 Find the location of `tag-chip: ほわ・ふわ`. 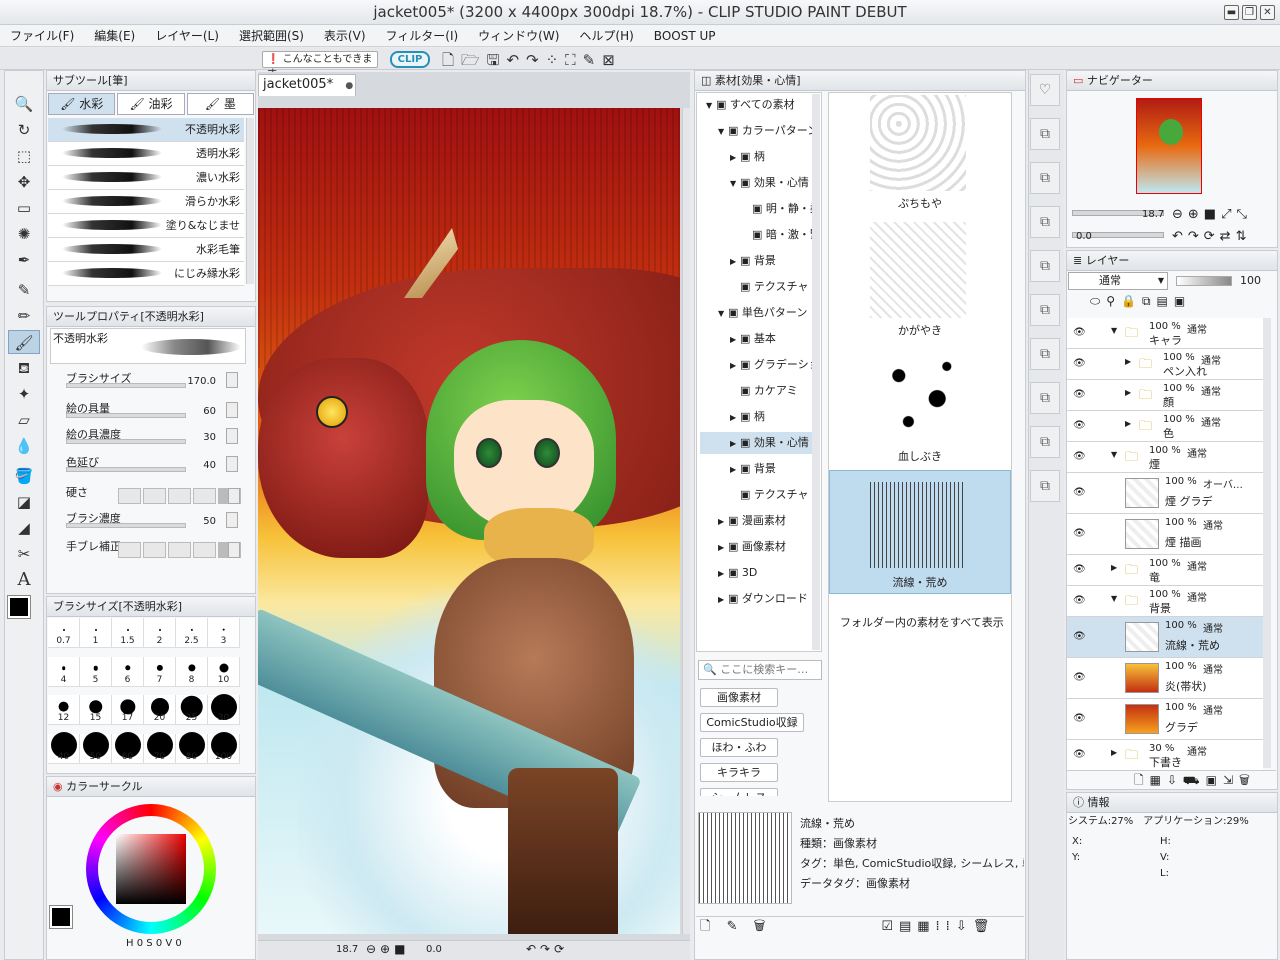

tag-chip: ほわ・ふわ is located at coordinates (739, 747).